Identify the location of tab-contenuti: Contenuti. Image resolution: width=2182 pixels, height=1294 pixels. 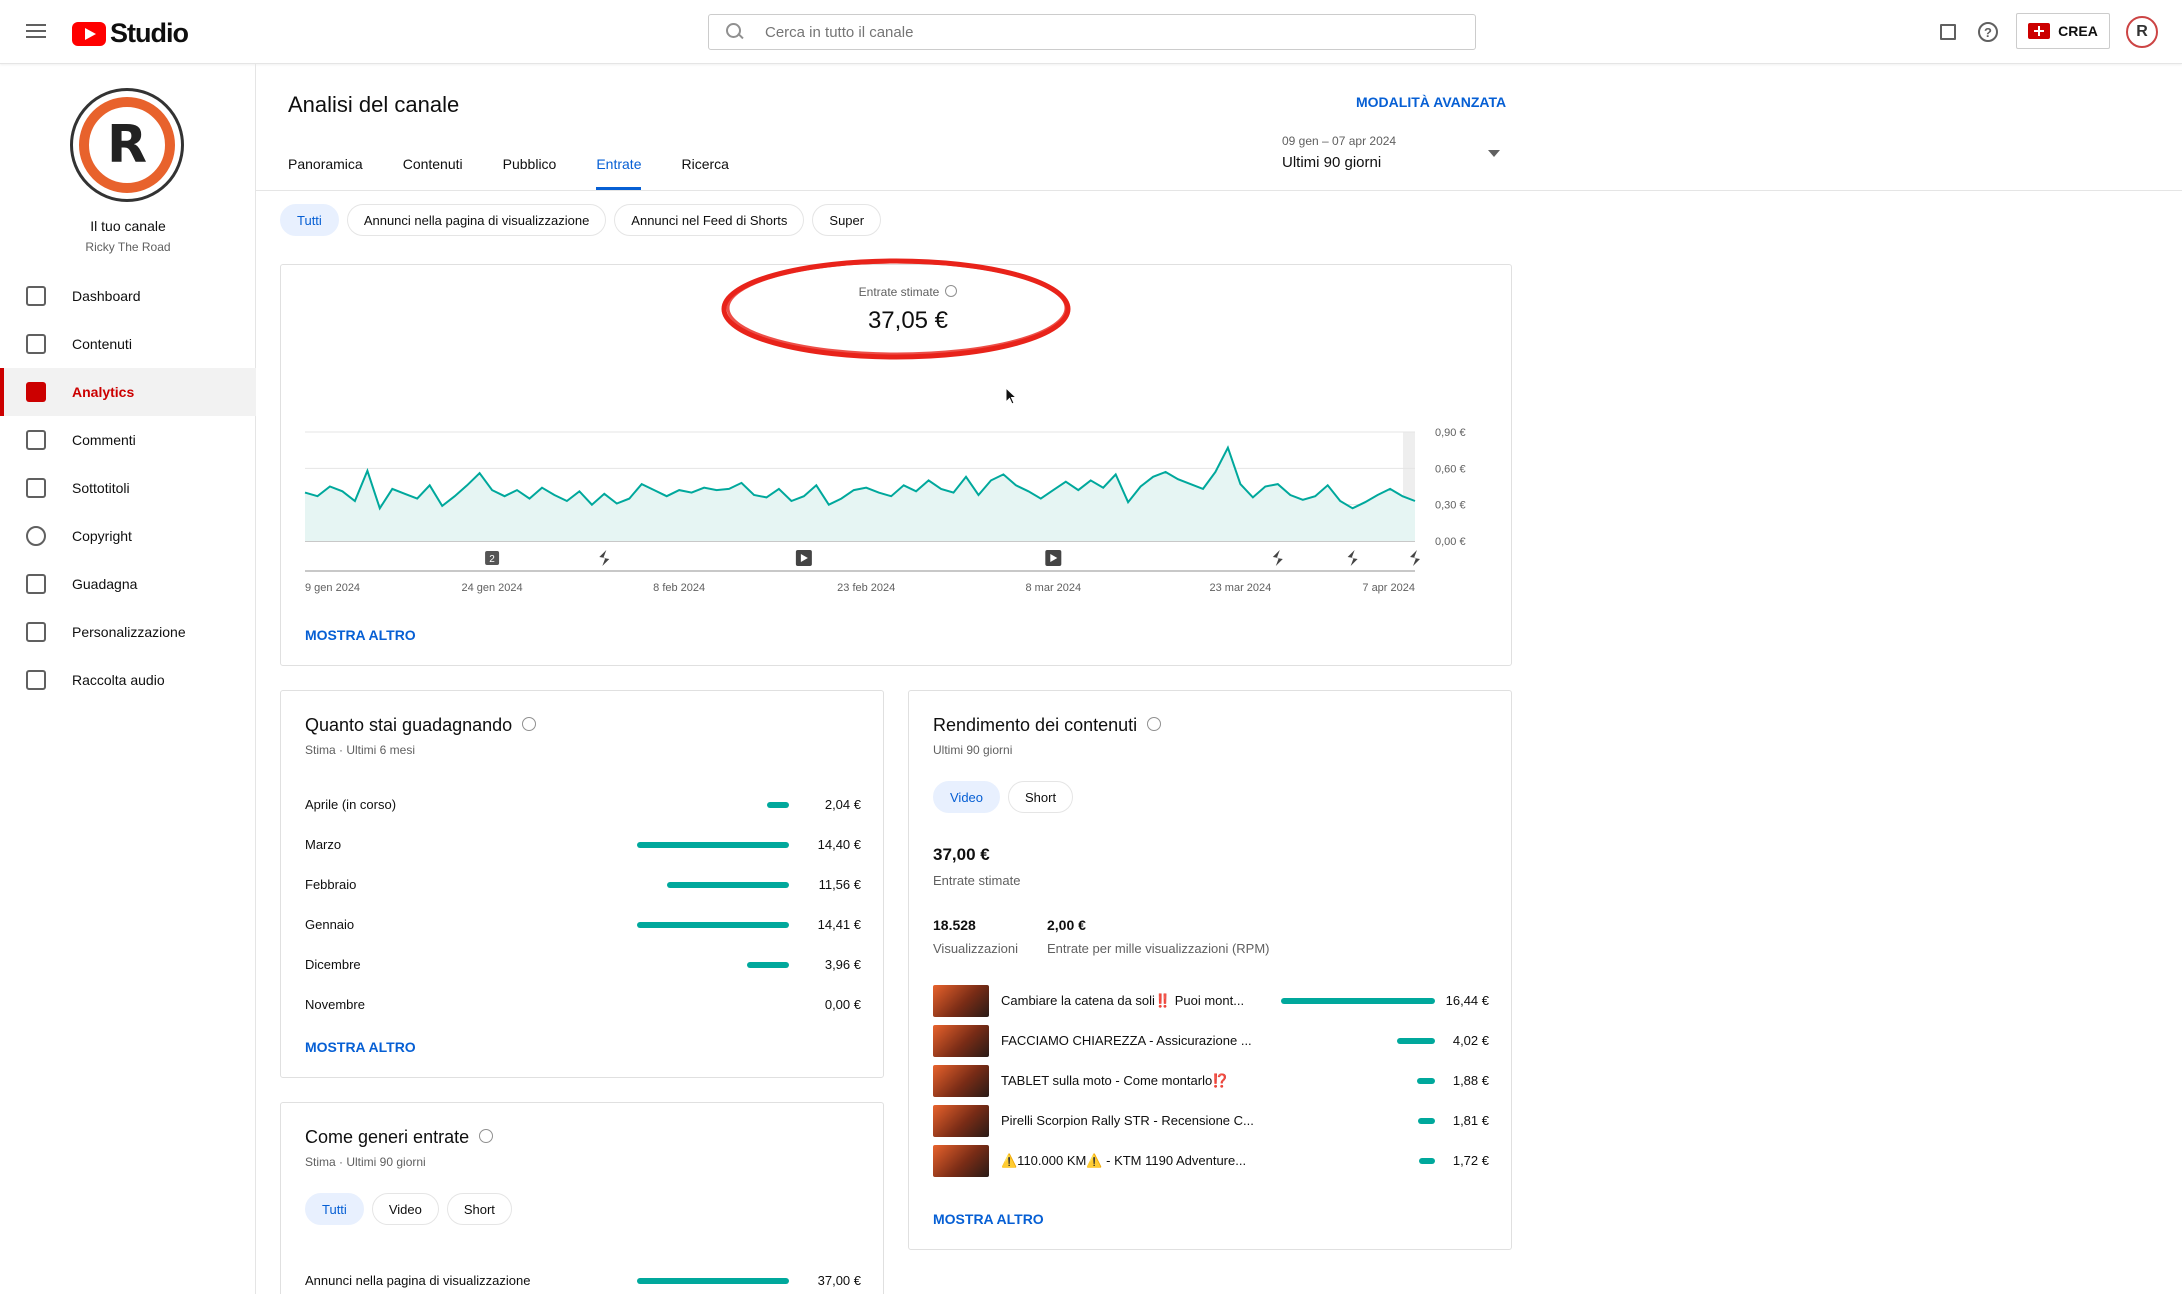
(433, 165).